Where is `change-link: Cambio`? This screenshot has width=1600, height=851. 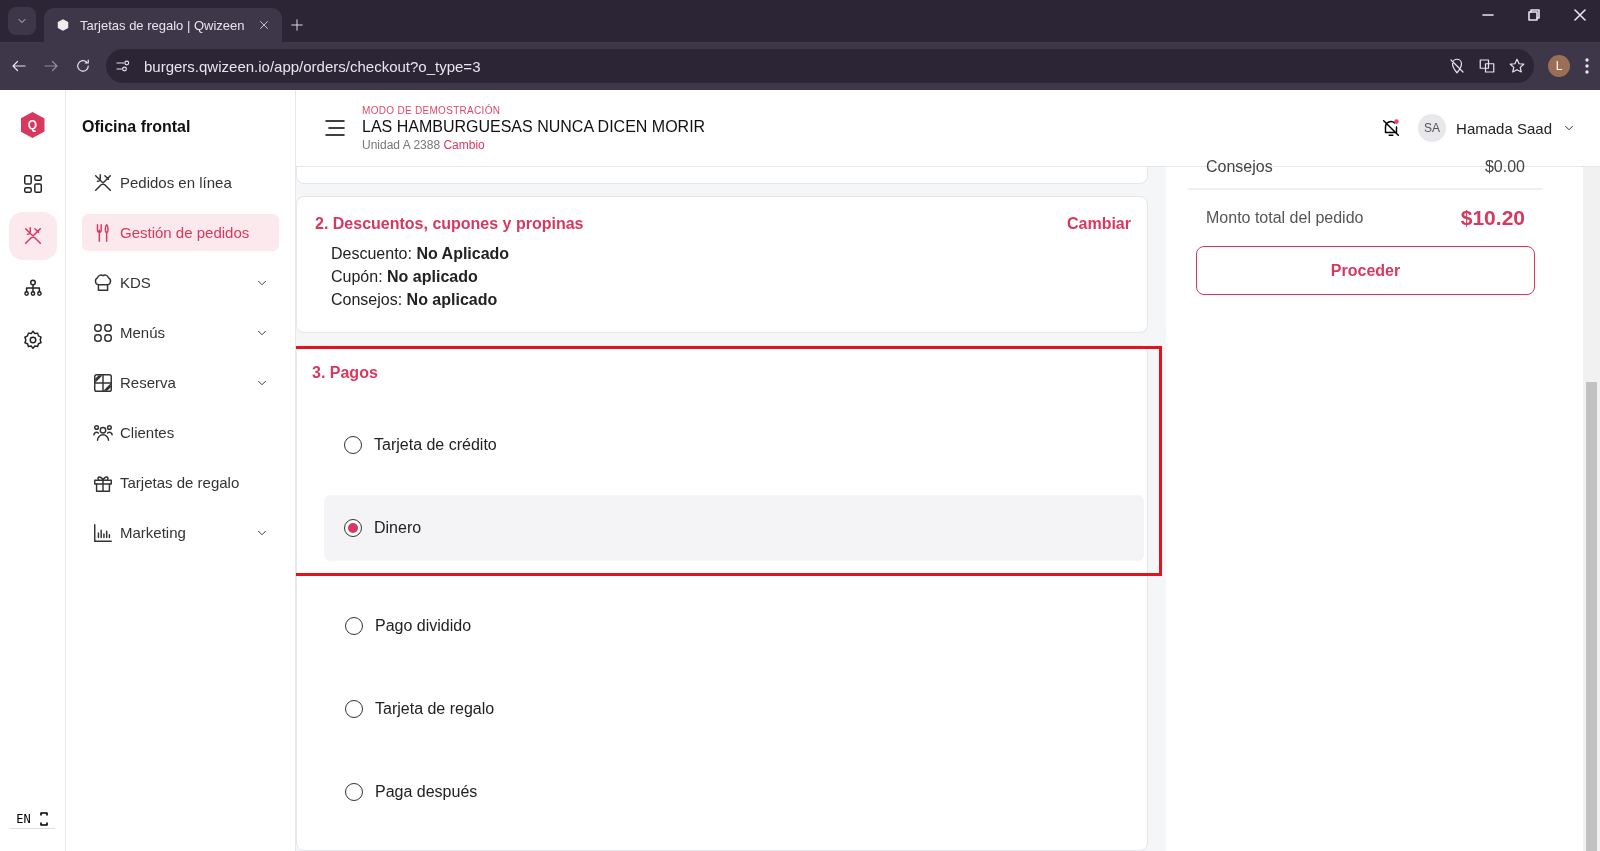
change-link: Cambio is located at coordinates (464, 144).